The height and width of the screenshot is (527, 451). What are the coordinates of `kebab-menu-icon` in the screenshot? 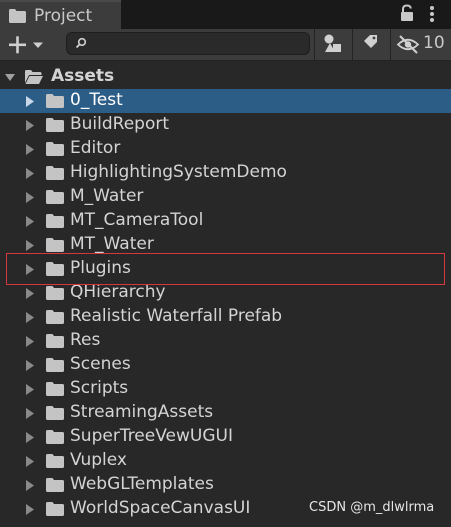 It's located at (432, 14).